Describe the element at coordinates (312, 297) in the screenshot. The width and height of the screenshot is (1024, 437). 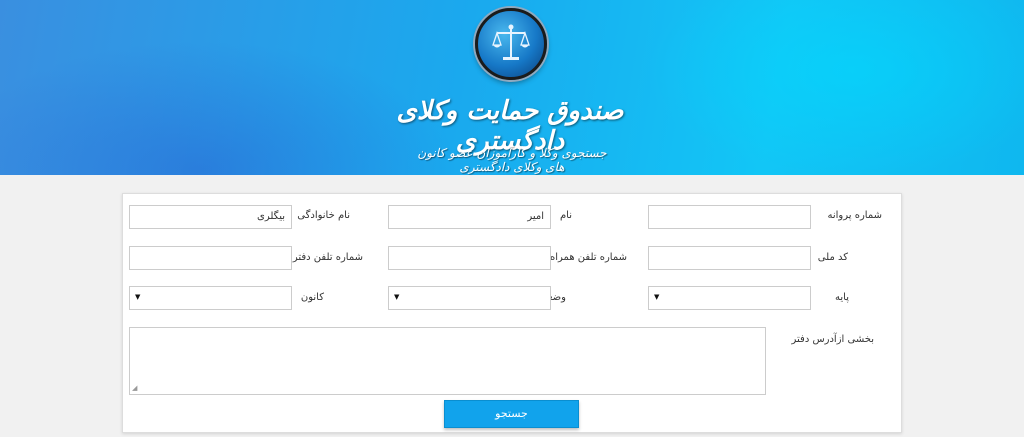
I see `bar-association-label: کانون` at that location.